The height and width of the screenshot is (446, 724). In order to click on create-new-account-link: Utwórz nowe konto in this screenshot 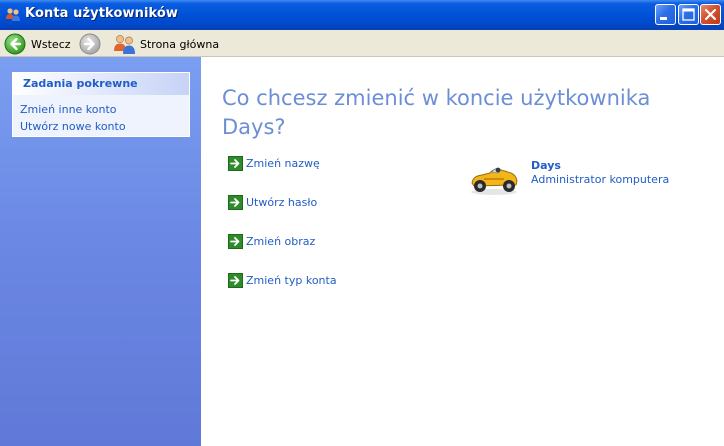, I will do `click(73, 126)`.